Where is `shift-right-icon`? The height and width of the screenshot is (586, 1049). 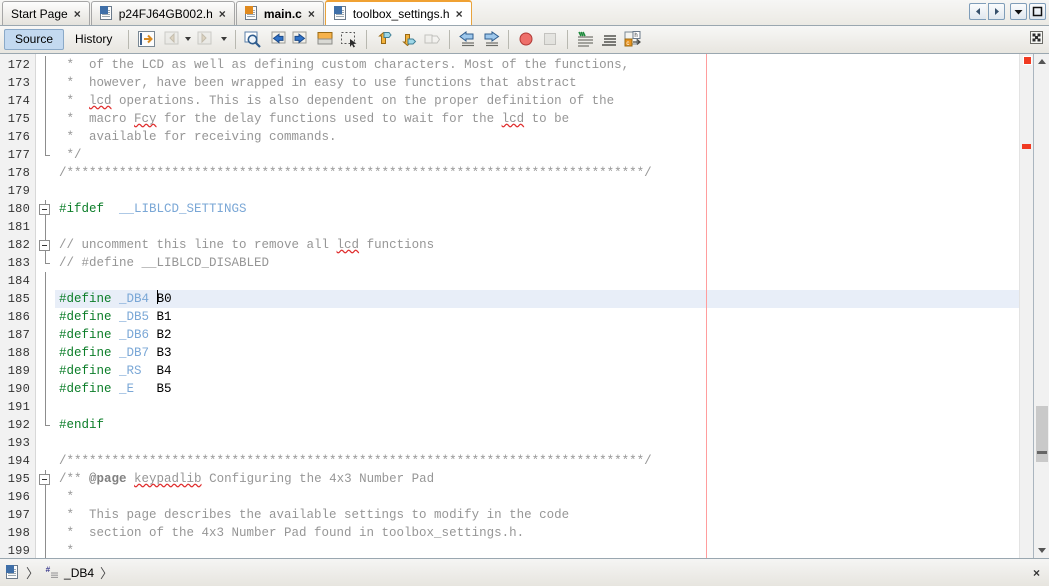
shift-right-icon is located at coordinates (491, 39).